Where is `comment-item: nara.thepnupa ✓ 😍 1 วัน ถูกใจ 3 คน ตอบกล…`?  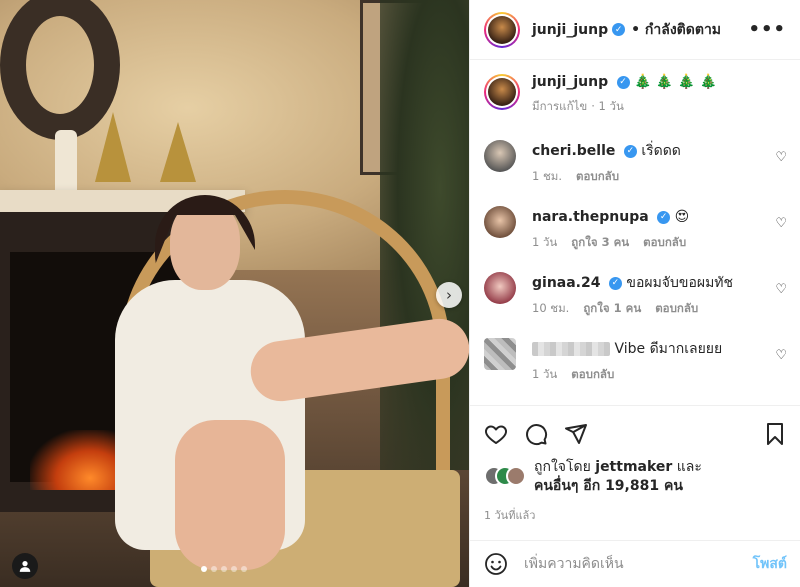
comment-item: nara.thepnupa ✓ 😍 1 วัน ถูกใจ 3 คน ตอบกล… is located at coordinates (635, 235).